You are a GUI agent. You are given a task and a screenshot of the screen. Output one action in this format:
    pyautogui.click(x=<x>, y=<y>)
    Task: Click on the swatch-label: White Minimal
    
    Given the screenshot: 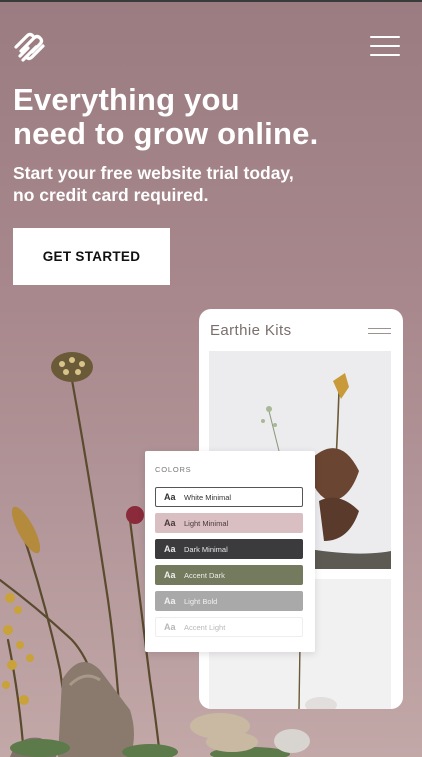 What is the action you would take?
    pyautogui.click(x=208, y=497)
    